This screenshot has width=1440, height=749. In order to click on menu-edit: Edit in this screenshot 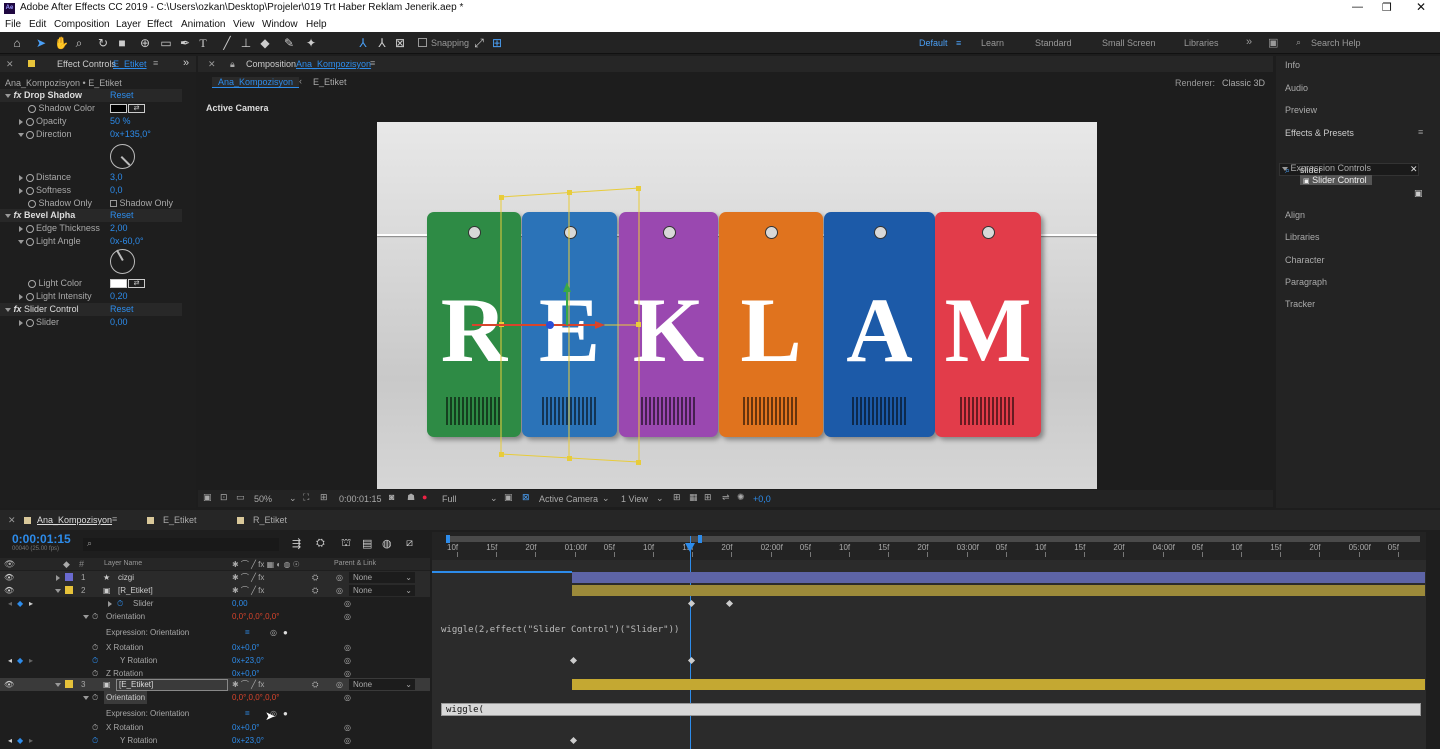, I will do `click(37, 24)`.